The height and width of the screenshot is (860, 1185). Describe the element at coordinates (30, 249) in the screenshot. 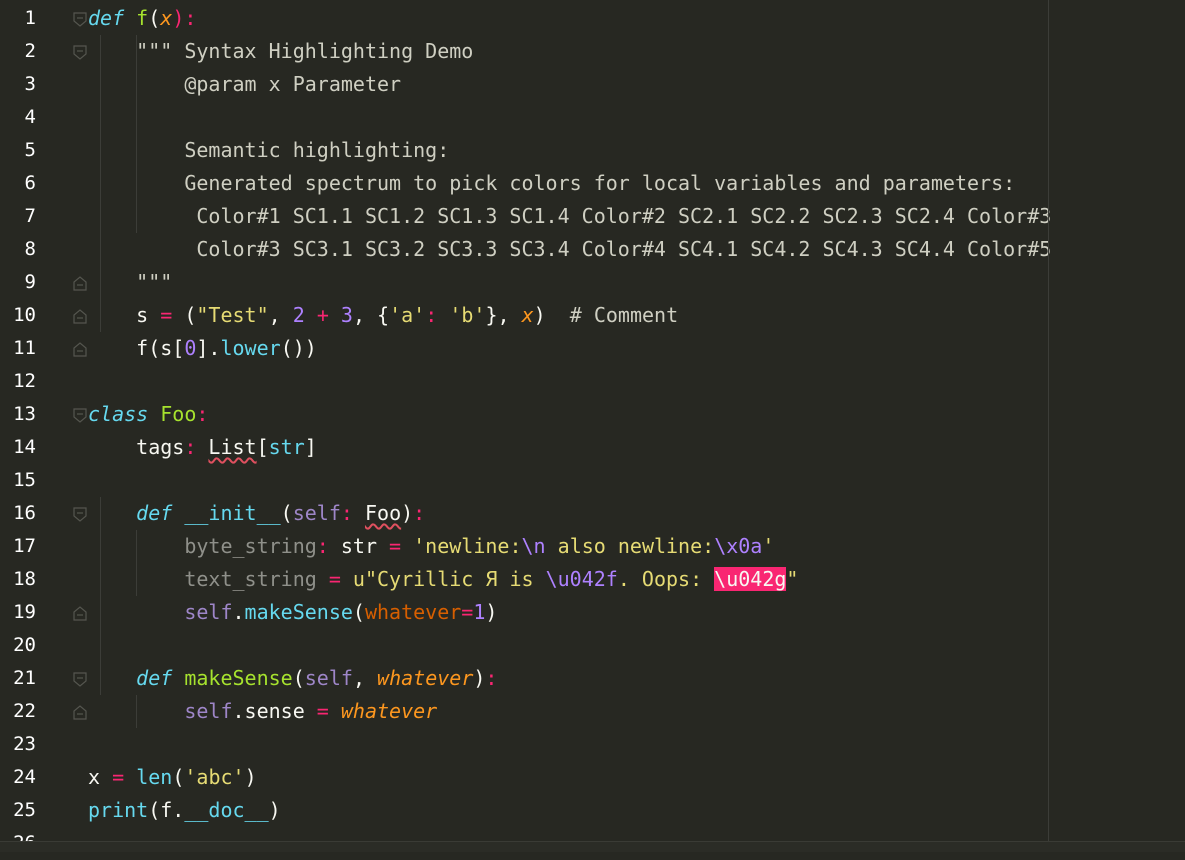

I see `line-number: 8` at that location.